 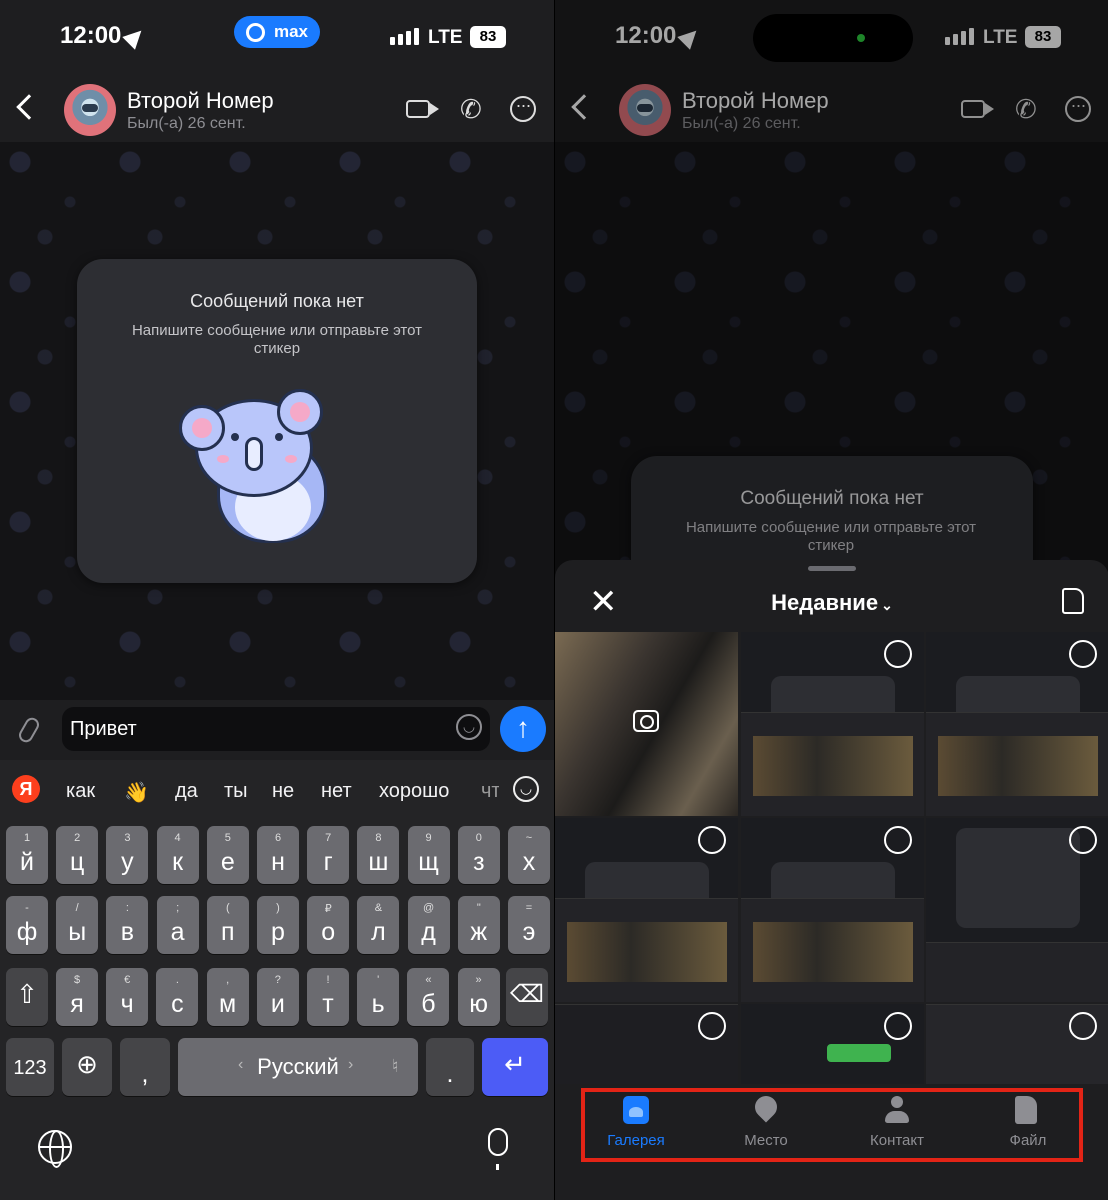 What do you see at coordinates (27, 925) in the screenshot?
I see `key: -ф` at bounding box center [27, 925].